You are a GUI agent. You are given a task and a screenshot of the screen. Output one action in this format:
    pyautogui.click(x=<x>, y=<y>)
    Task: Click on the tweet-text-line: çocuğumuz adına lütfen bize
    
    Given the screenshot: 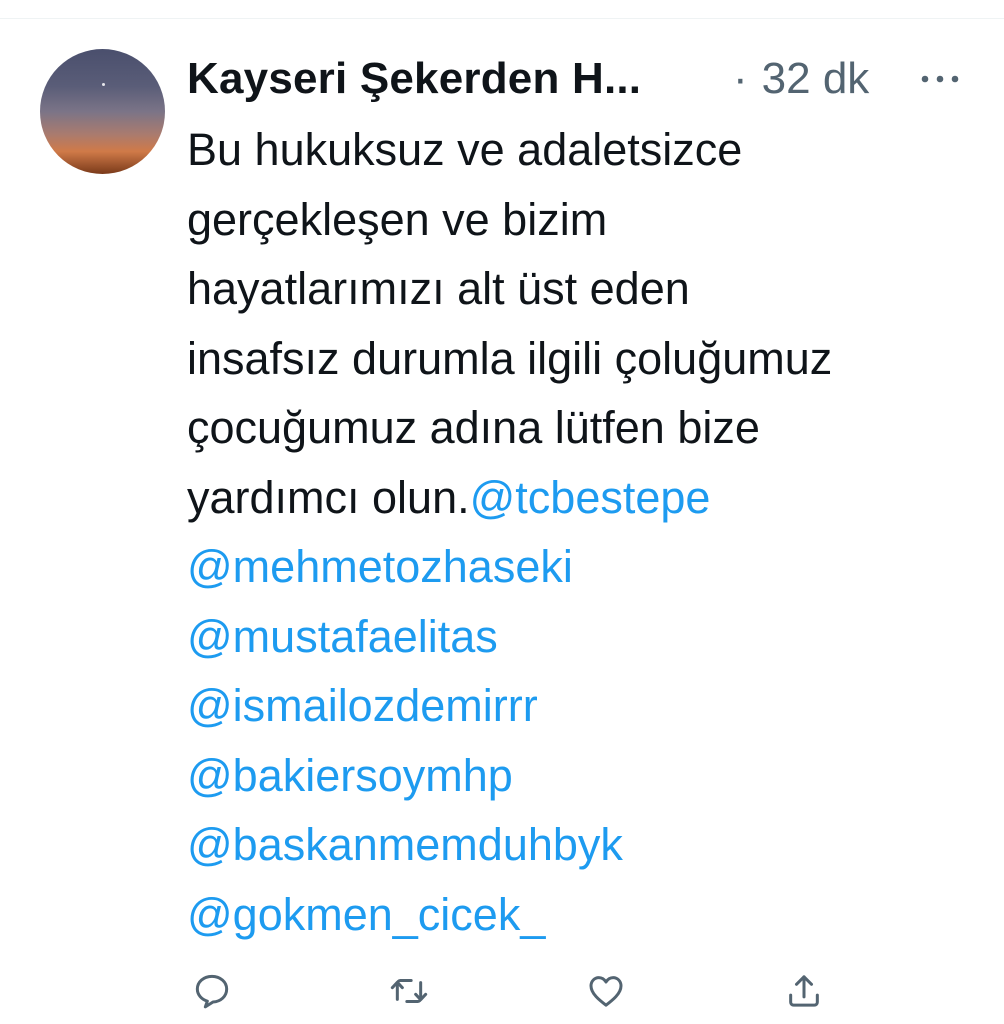 What is the action you would take?
    pyautogui.click(x=473, y=427)
    